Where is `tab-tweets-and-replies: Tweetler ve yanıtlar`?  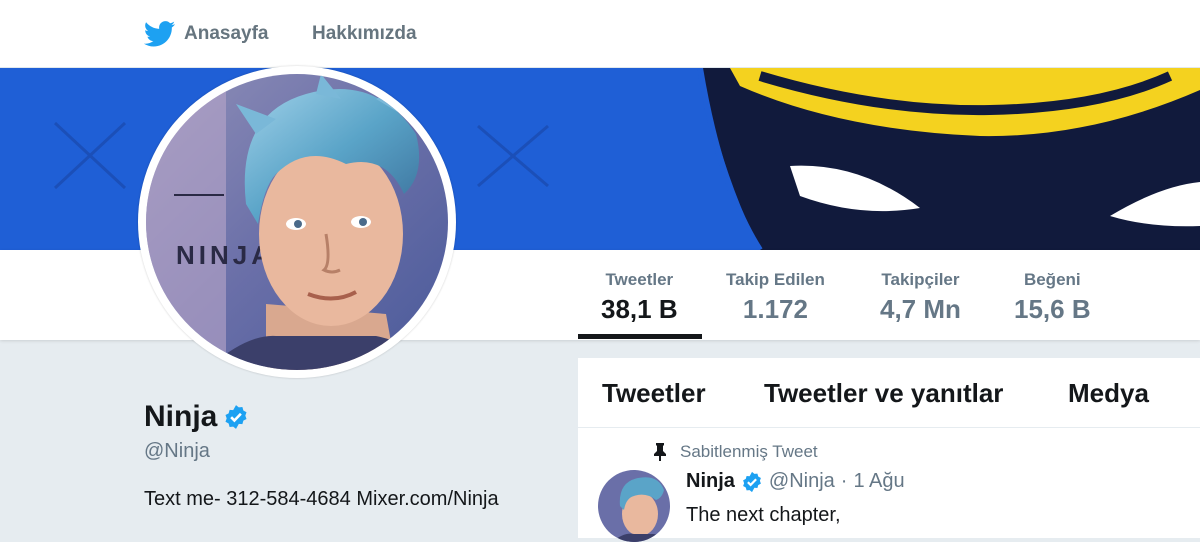 tab-tweets-and-replies: Tweetler ve yanıtlar is located at coordinates (883, 393).